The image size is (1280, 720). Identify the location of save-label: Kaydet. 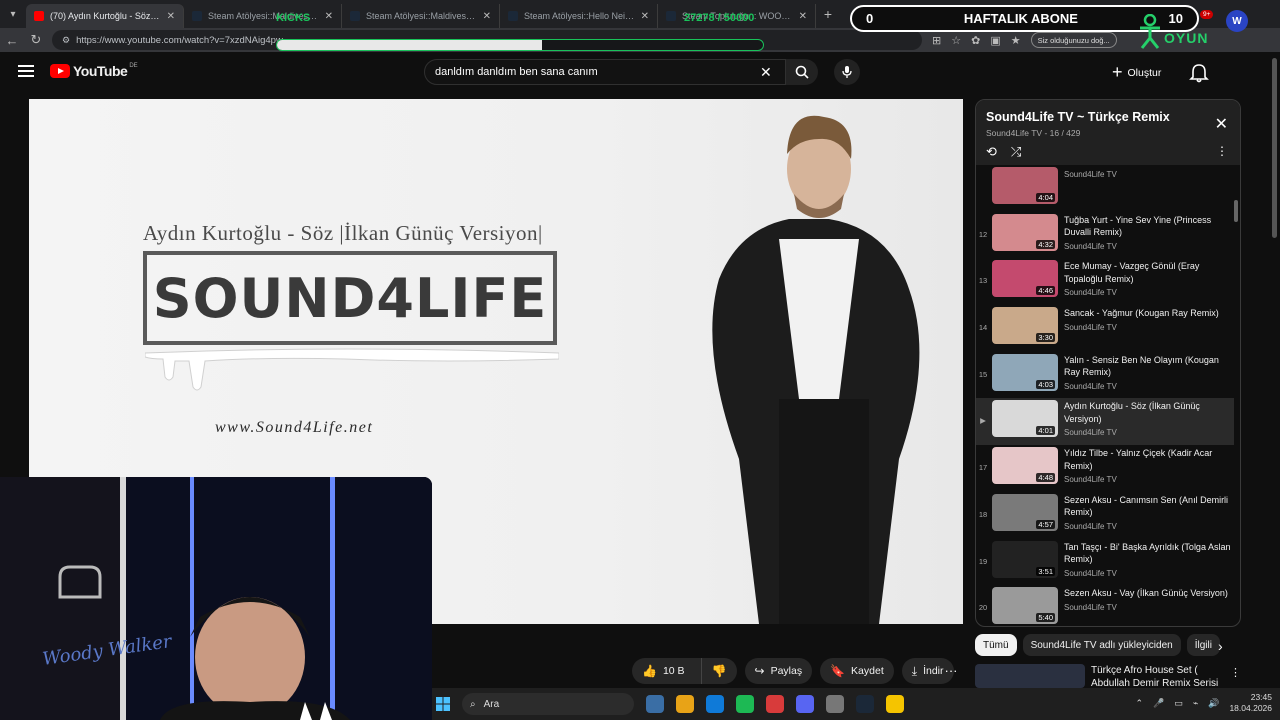
(867, 671).